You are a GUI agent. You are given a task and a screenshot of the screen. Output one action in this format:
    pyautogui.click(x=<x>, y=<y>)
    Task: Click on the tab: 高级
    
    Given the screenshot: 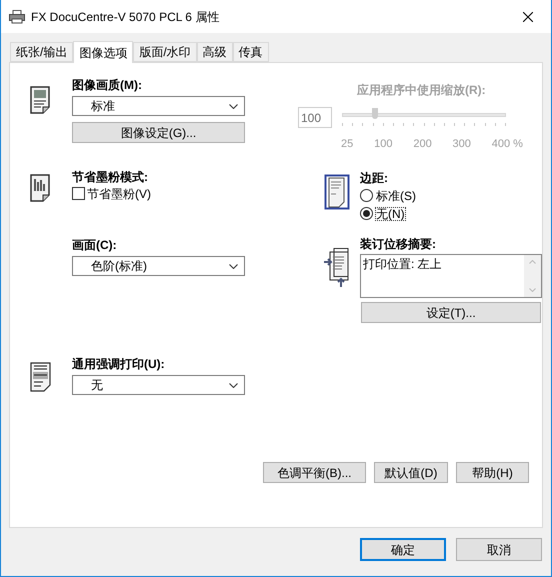 What is the action you would take?
    pyautogui.click(x=214, y=52)
    